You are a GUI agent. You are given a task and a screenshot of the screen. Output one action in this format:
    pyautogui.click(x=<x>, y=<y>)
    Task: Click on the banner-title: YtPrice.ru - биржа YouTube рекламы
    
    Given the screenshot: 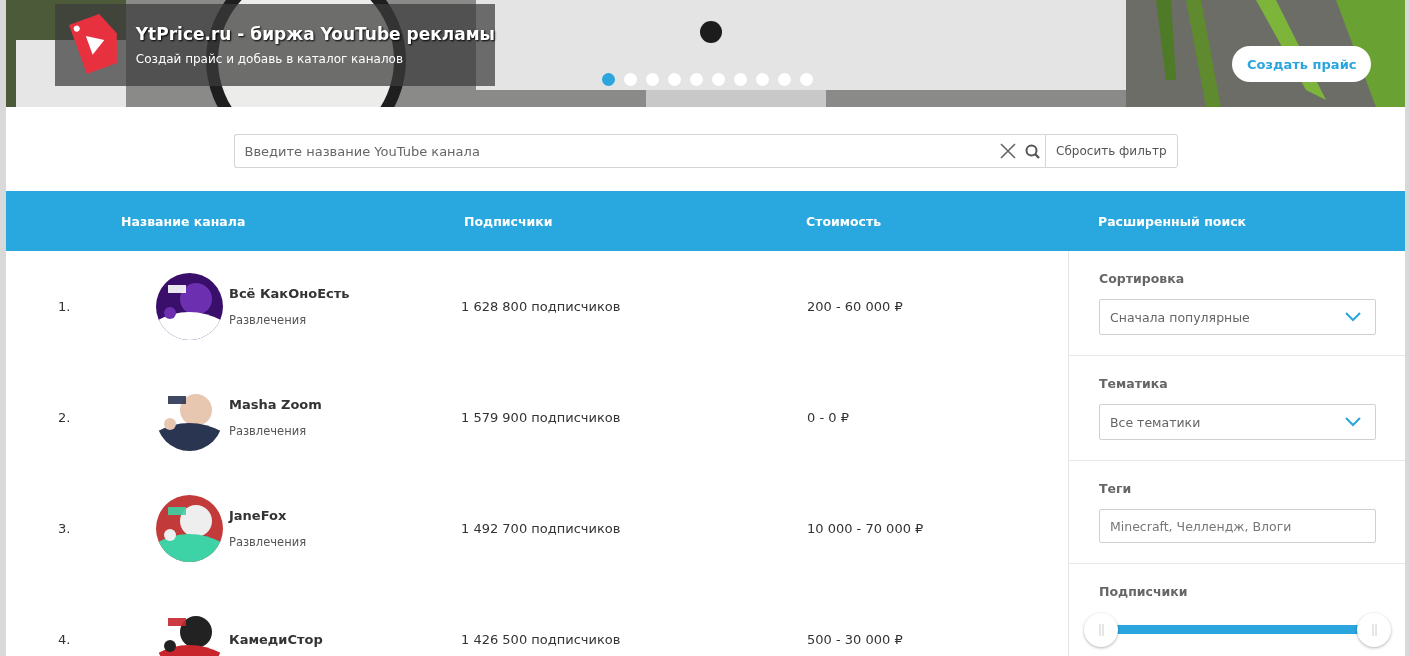 What is the action you would take?
    pyautogui.click(x=315, y=34)
    